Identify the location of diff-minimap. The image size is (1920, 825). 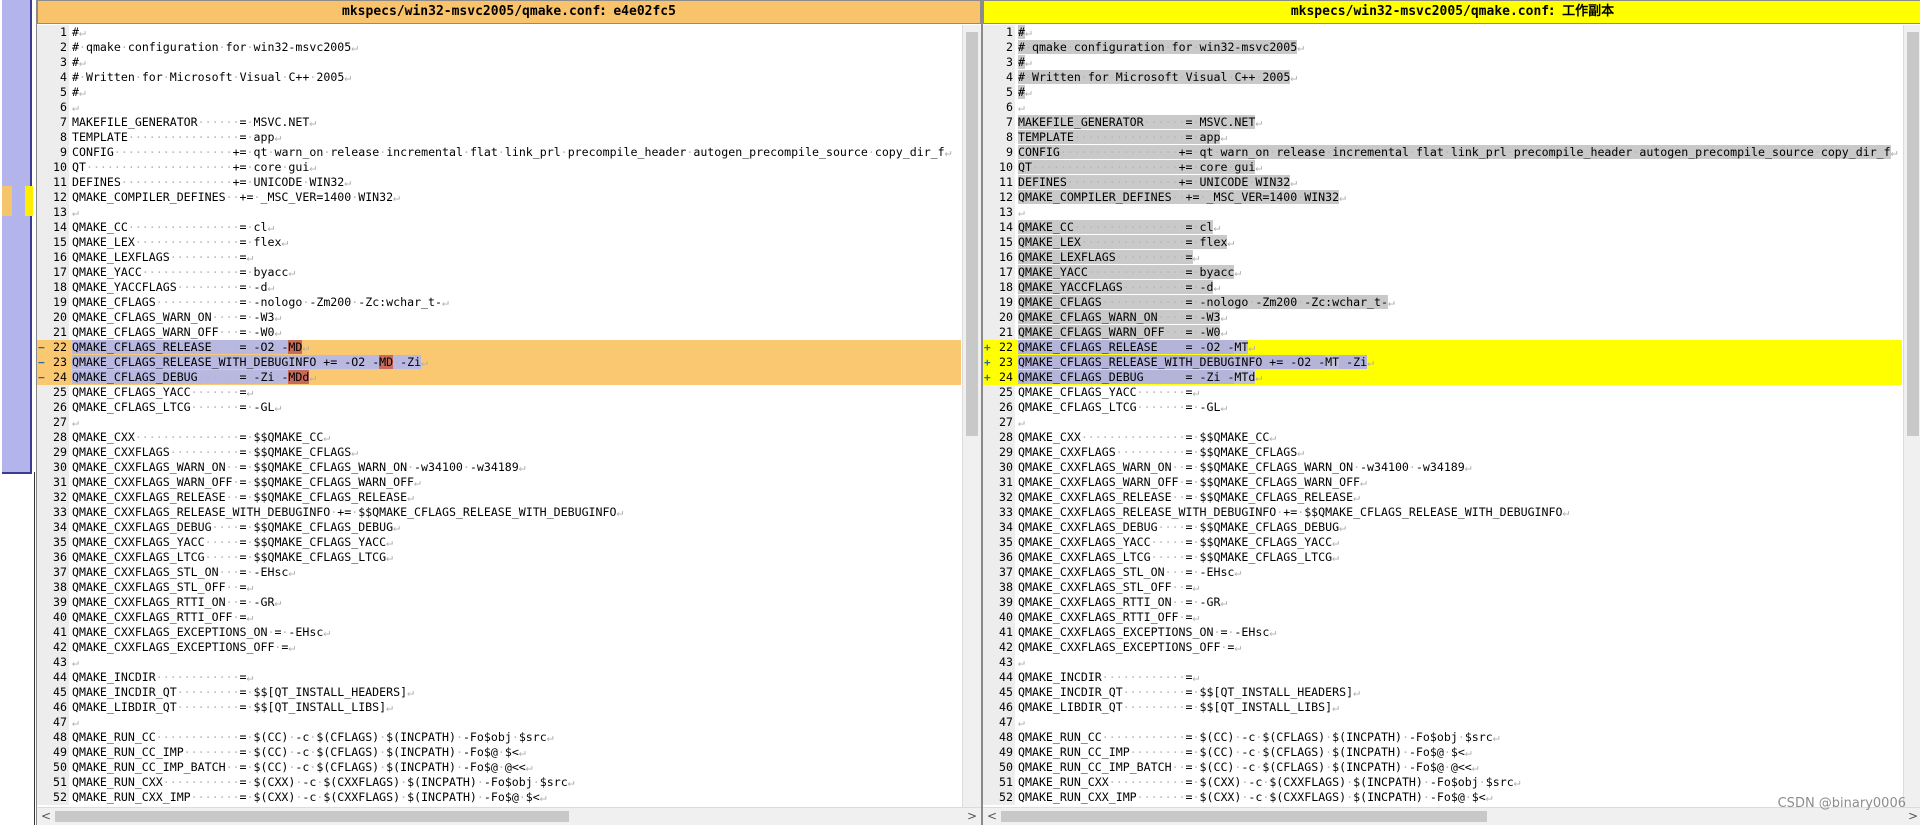
(18, 412).